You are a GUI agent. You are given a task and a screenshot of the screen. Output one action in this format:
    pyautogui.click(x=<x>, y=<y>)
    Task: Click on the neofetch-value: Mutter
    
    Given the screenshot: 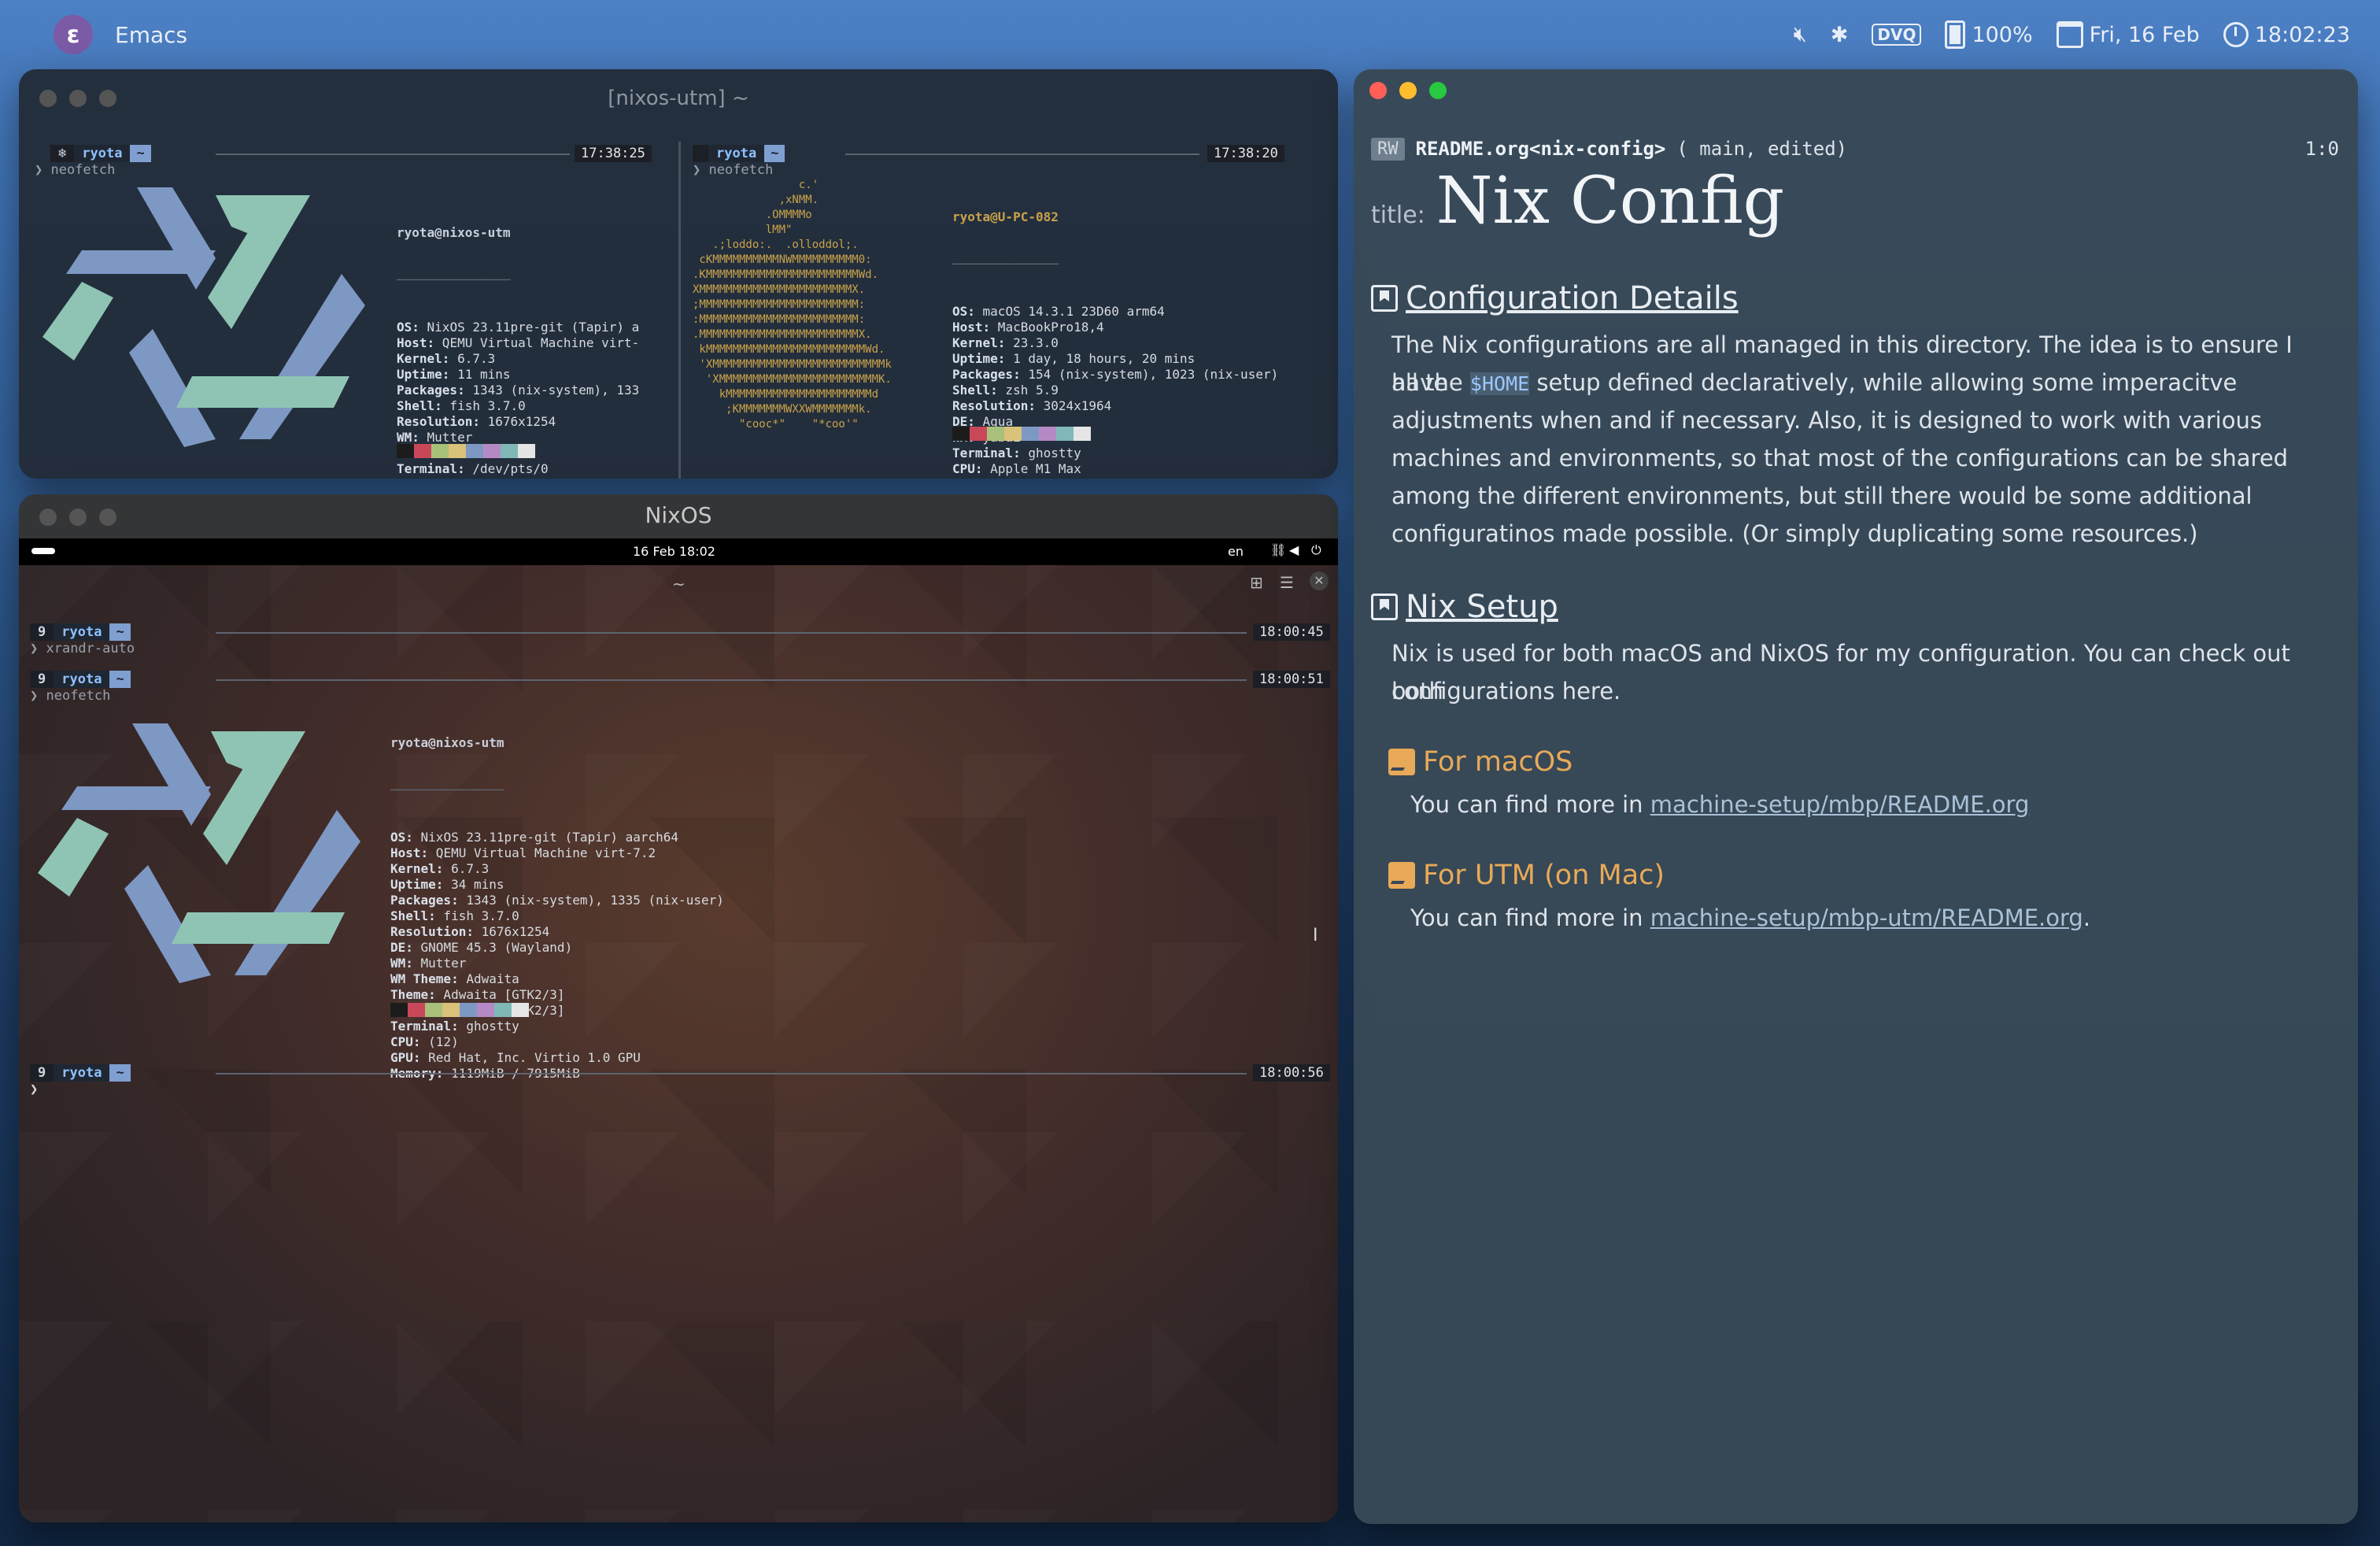 What is the action you would take?
    pyautogui.click(x=439, y=963)
    